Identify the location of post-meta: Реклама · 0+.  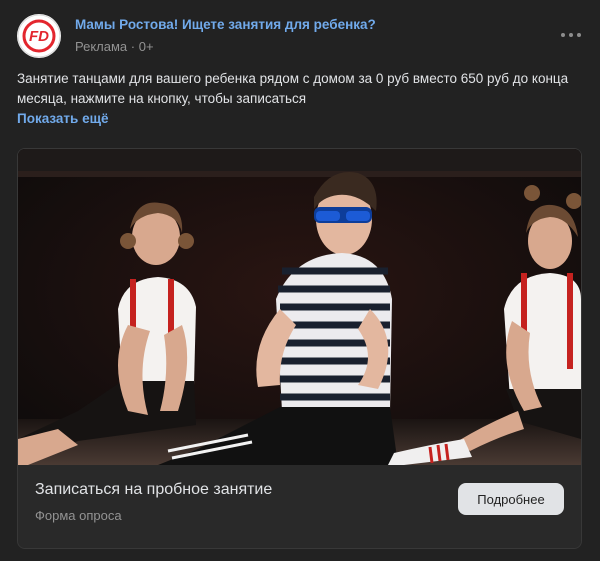
(114, 46).